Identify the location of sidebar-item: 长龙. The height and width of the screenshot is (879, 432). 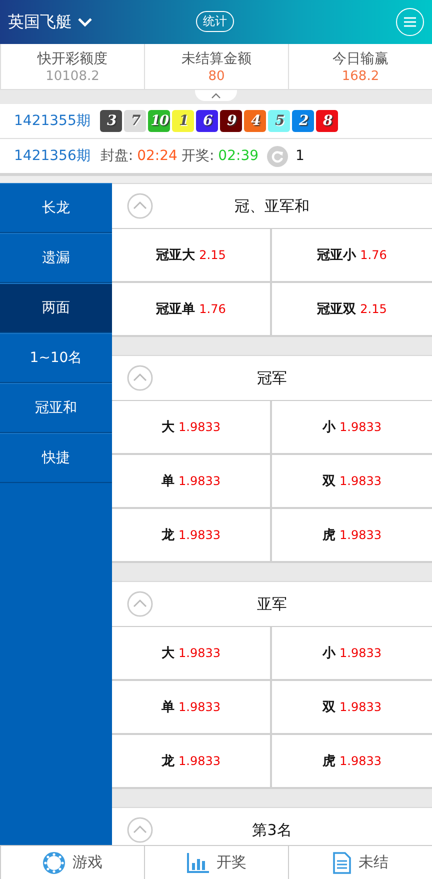
(56, 208).